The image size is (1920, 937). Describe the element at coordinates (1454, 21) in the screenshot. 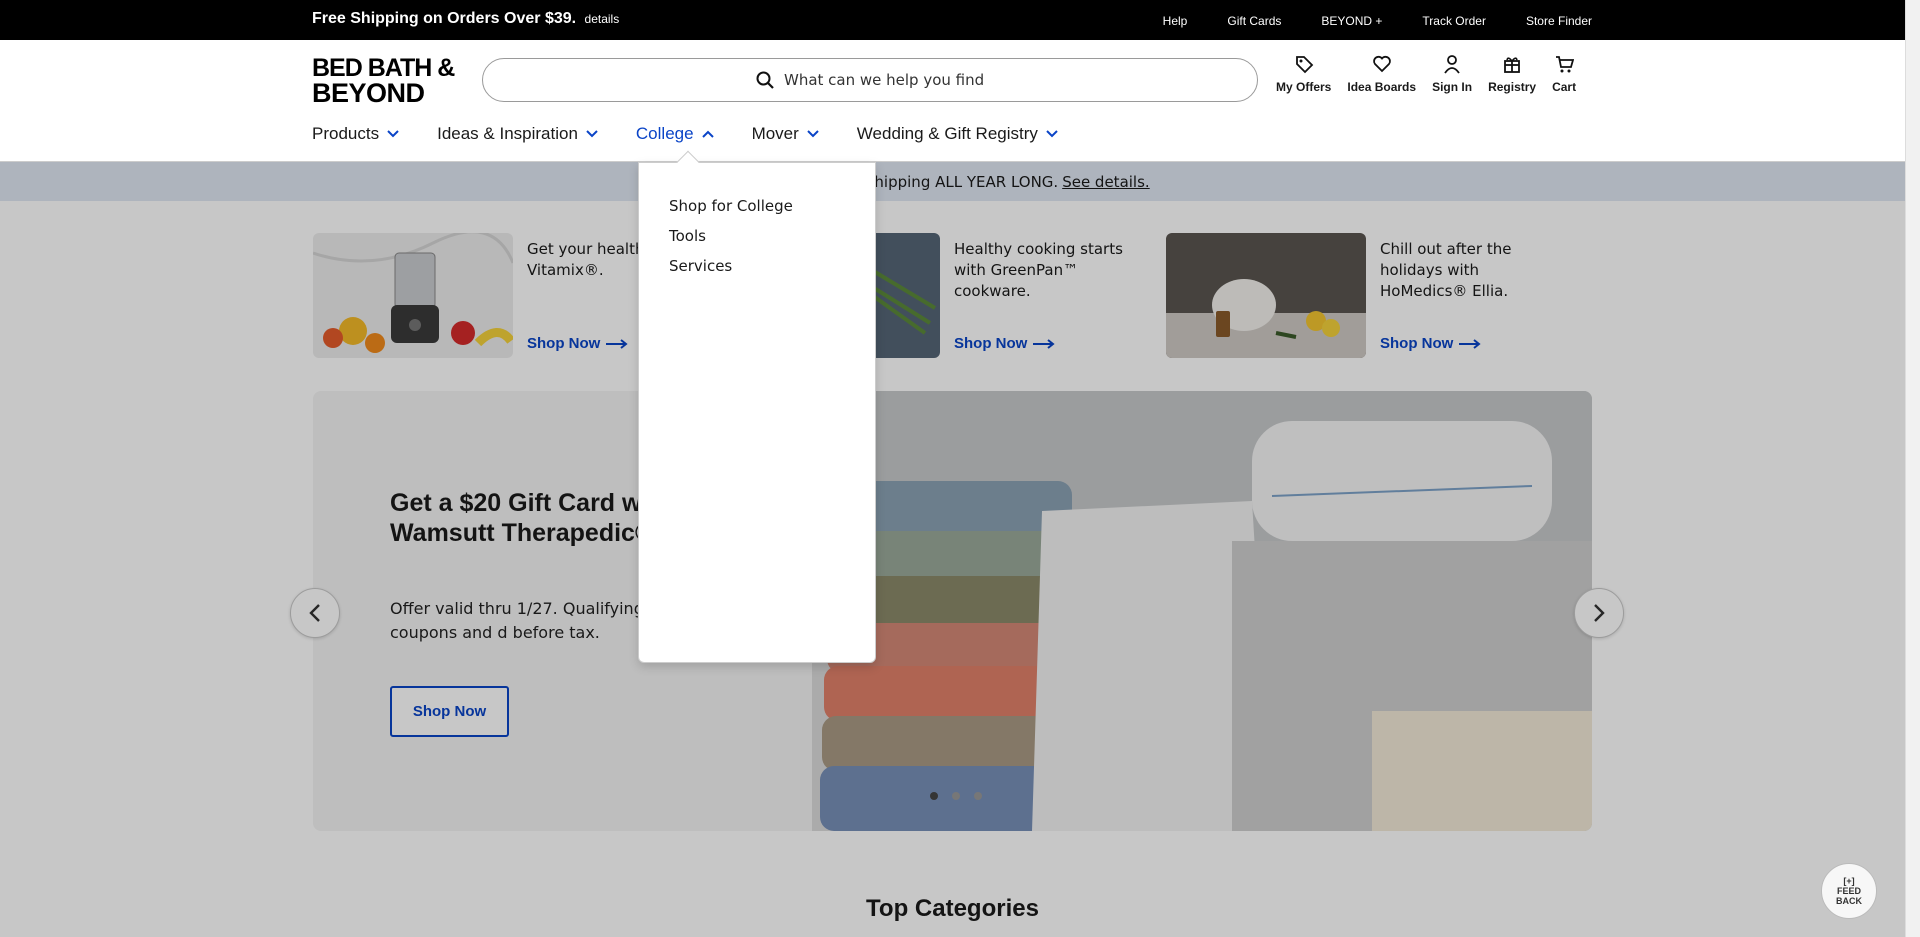

I see `track-order-link: Track Order` at that location.